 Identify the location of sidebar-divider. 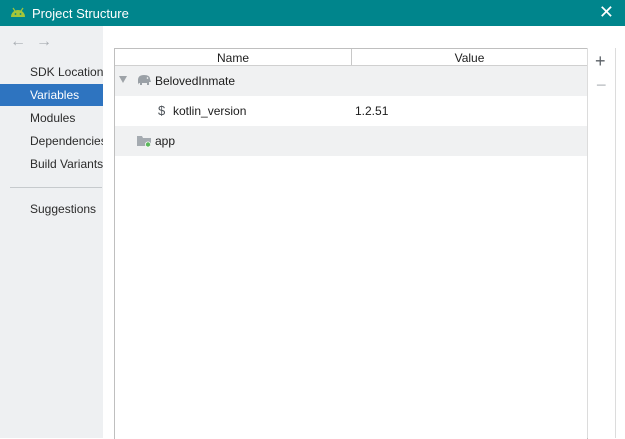
(56, 187).